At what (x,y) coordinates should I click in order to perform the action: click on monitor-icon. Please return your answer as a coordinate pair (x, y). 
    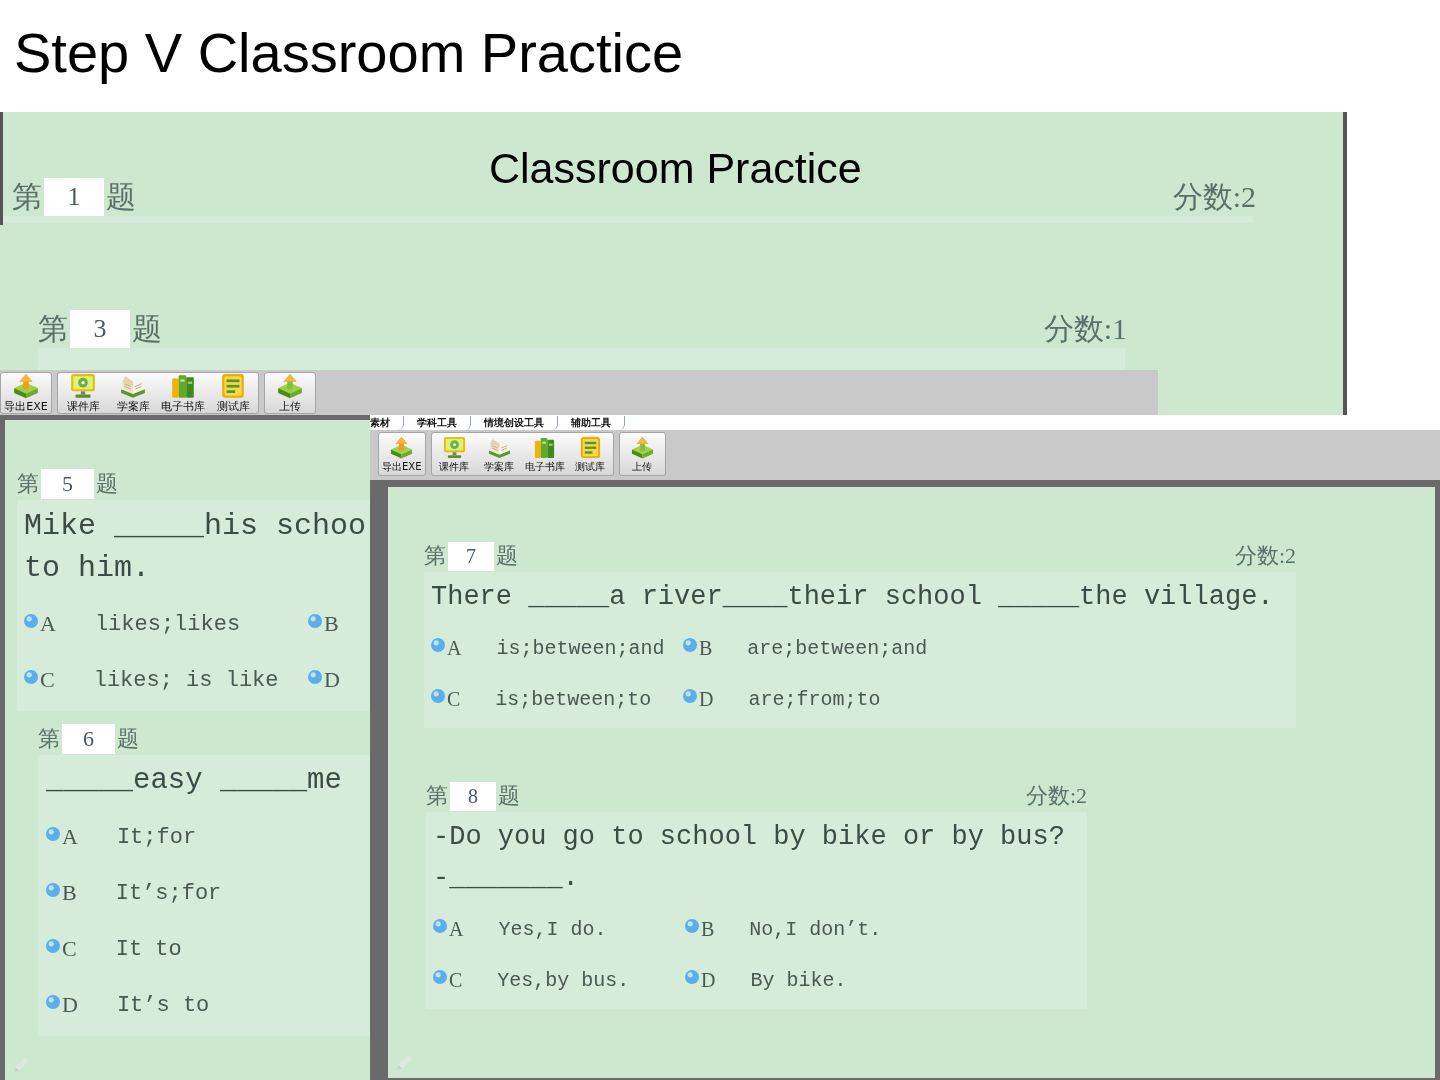
    Looking at the image, I should click on (454, 447).